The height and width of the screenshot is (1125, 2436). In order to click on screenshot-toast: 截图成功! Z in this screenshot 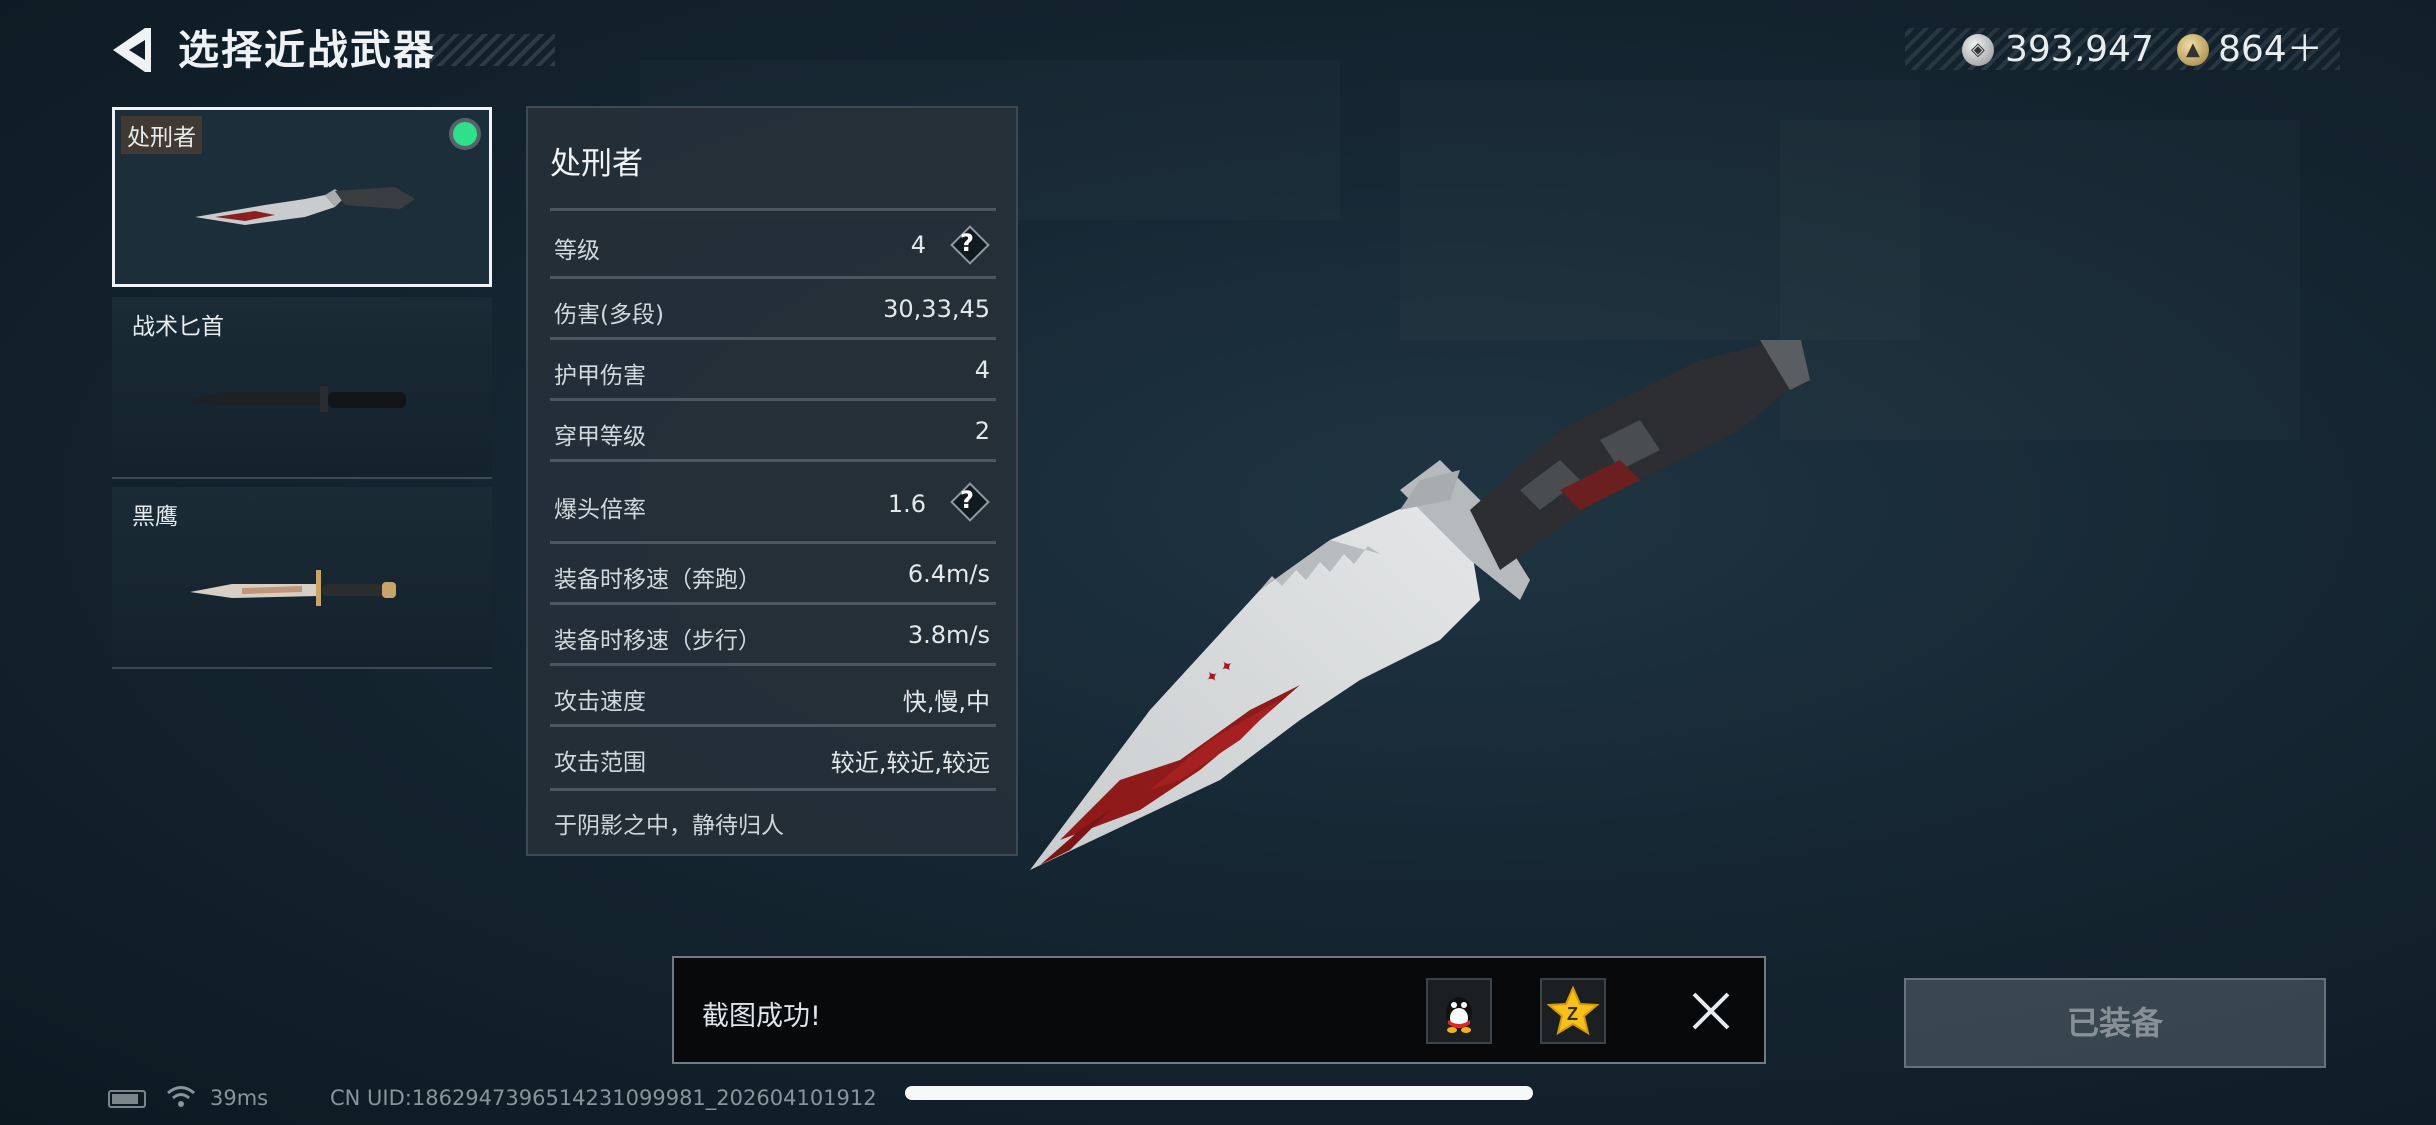, I will do `click(1219, 1010)`.